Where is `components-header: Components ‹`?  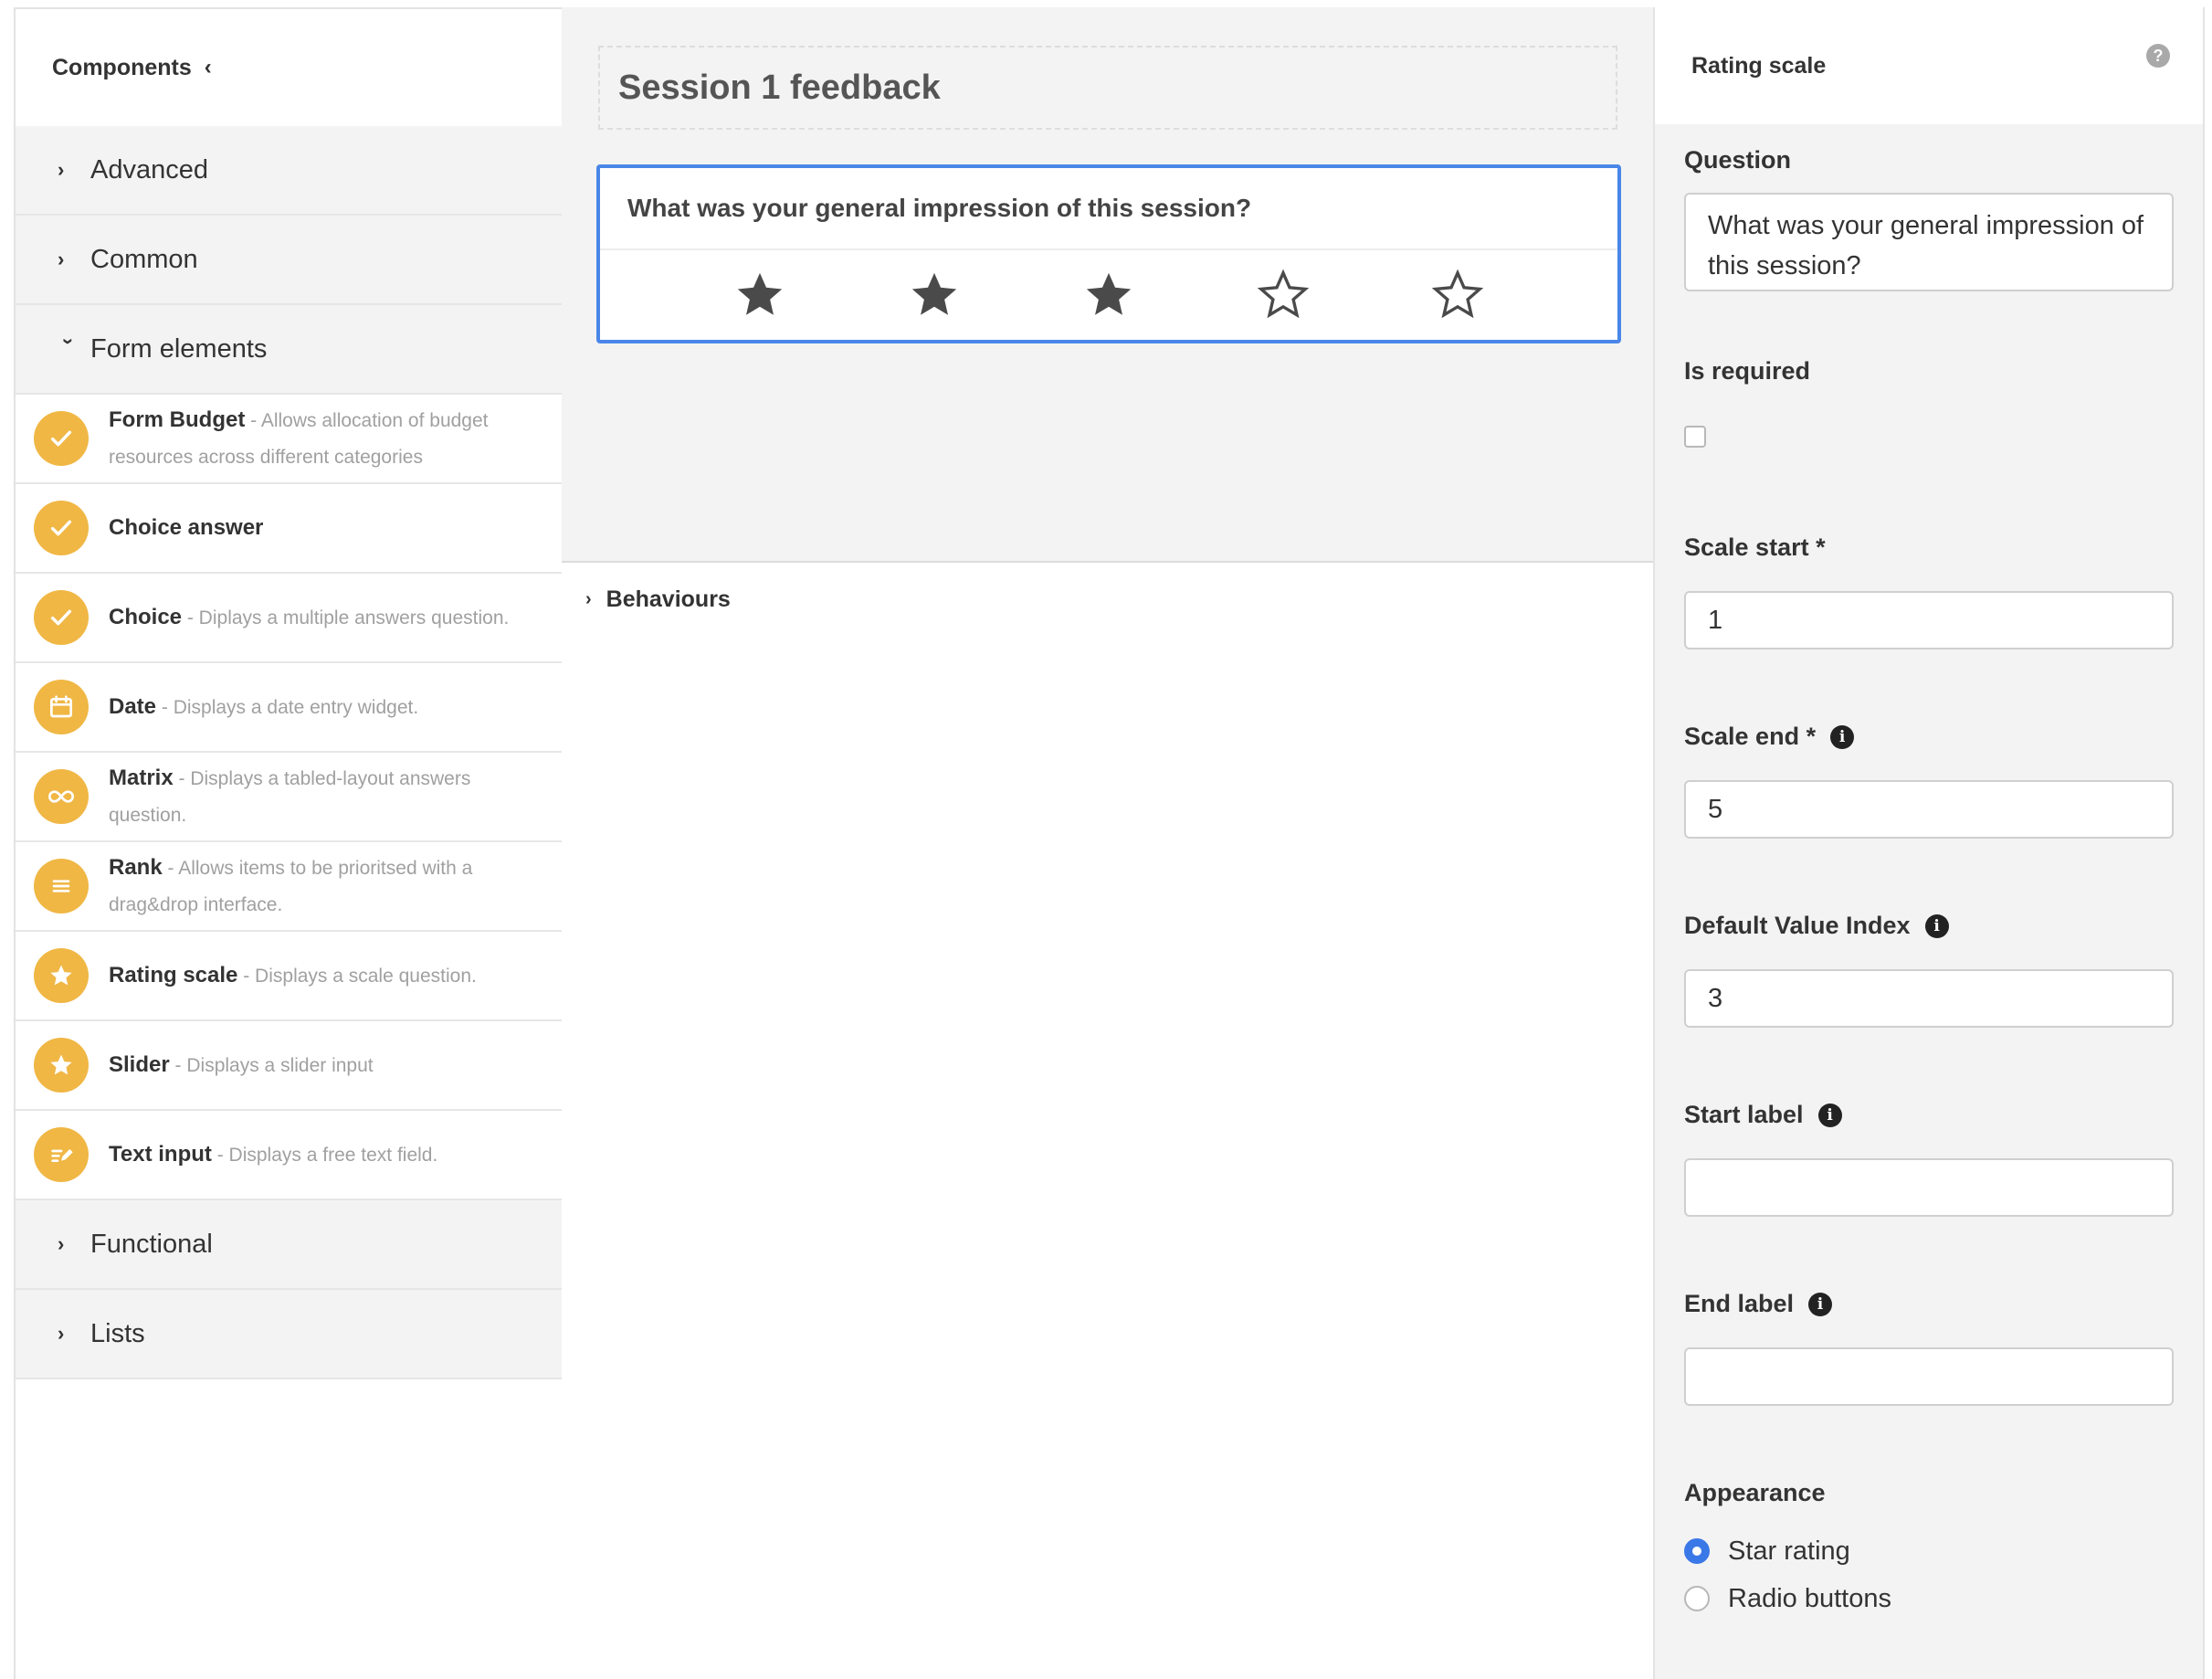
components-header: Components ‹ is located at coordinates (289, 67).